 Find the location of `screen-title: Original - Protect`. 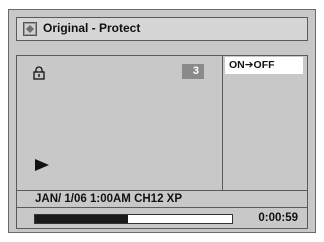

screen-title: Original - Protect is located at coordinates (92, 28).